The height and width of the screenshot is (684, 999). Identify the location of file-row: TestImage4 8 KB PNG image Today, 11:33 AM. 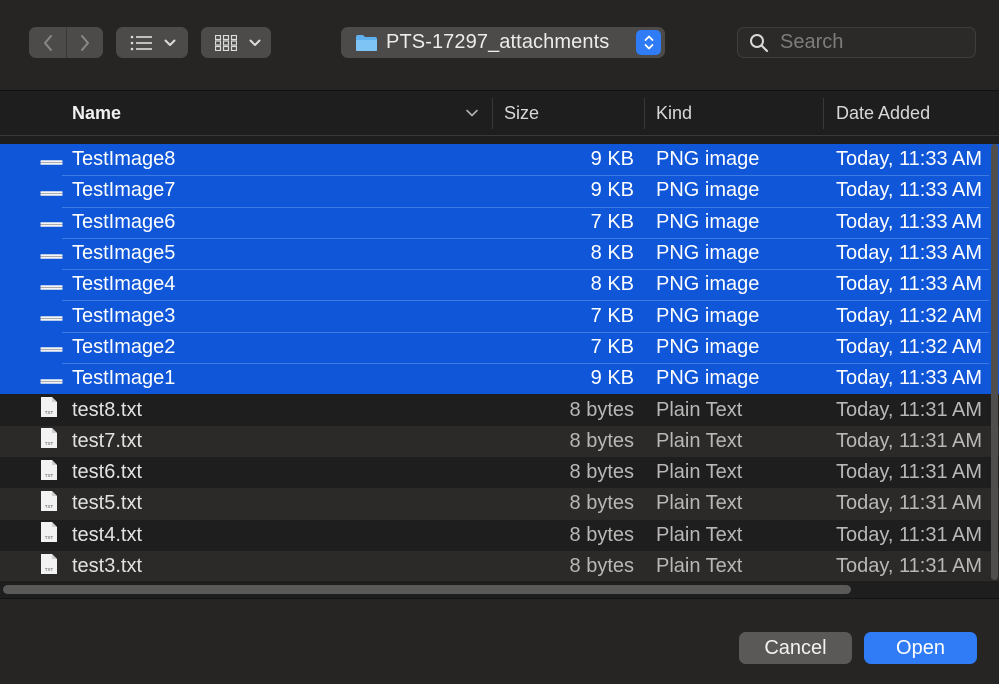
(499, 285).